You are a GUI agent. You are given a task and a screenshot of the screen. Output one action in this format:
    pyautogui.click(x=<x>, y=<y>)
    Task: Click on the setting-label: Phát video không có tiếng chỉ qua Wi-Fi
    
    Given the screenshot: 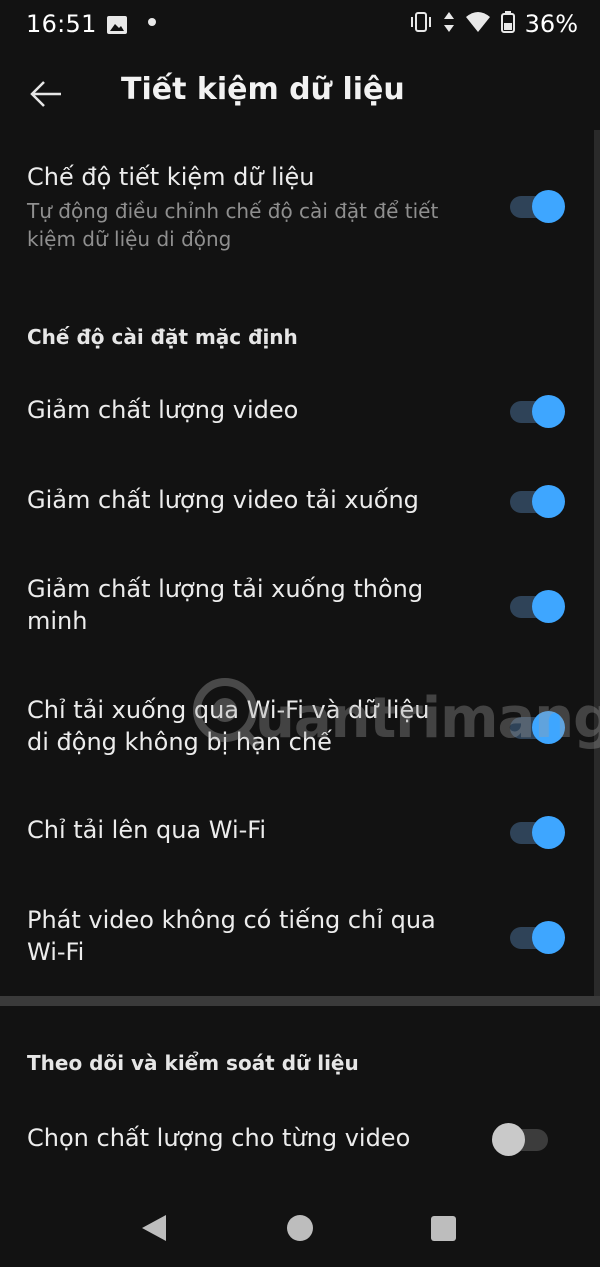 What is the action you would take?
    pyautogui.click(x=231, y=936)
    